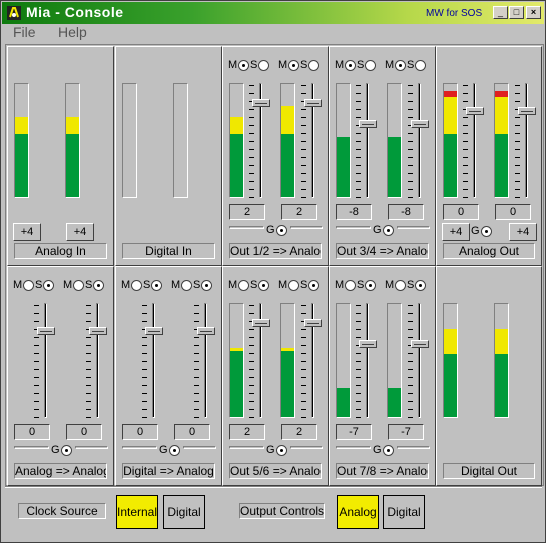 The width and height of the screenshot is (546, 543). I want to click on out78-panel-ms-right-s-radio, so click(420, 285).